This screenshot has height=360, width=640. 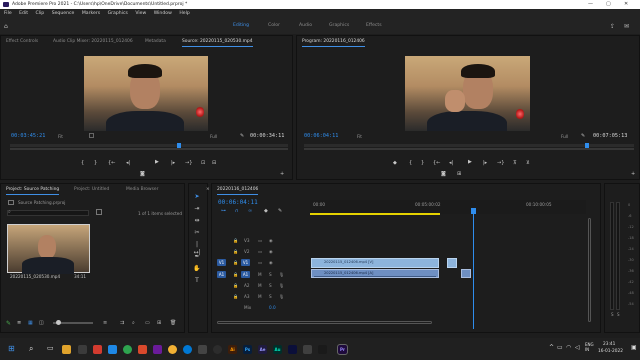 I want to click on ripple-edit-icon: ⇹, so click(x=197, y=221).